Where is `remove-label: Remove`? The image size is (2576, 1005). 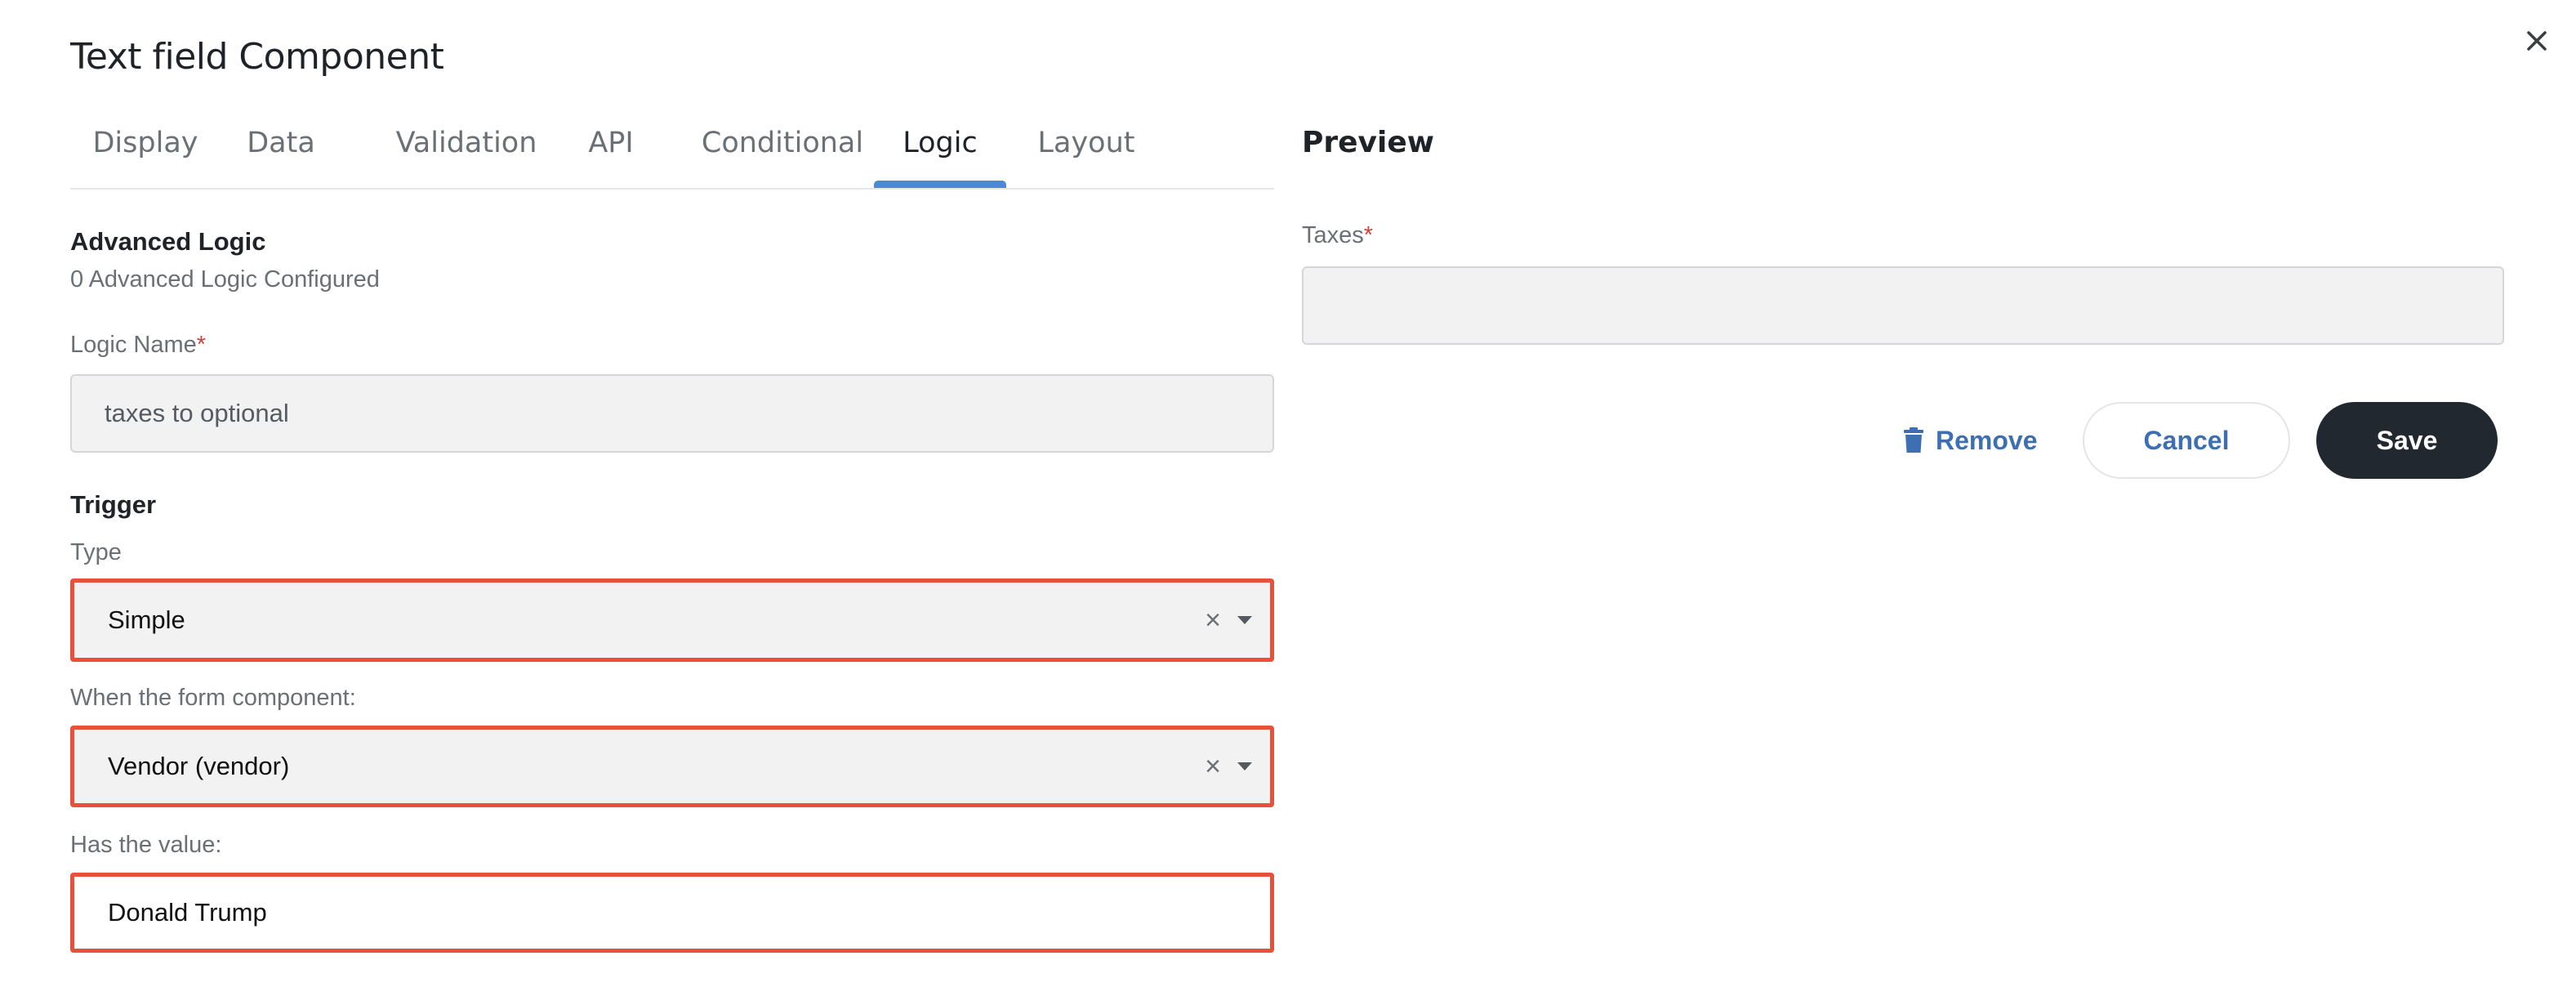 remove-label: Remove is located at coordinates (1987, 440).